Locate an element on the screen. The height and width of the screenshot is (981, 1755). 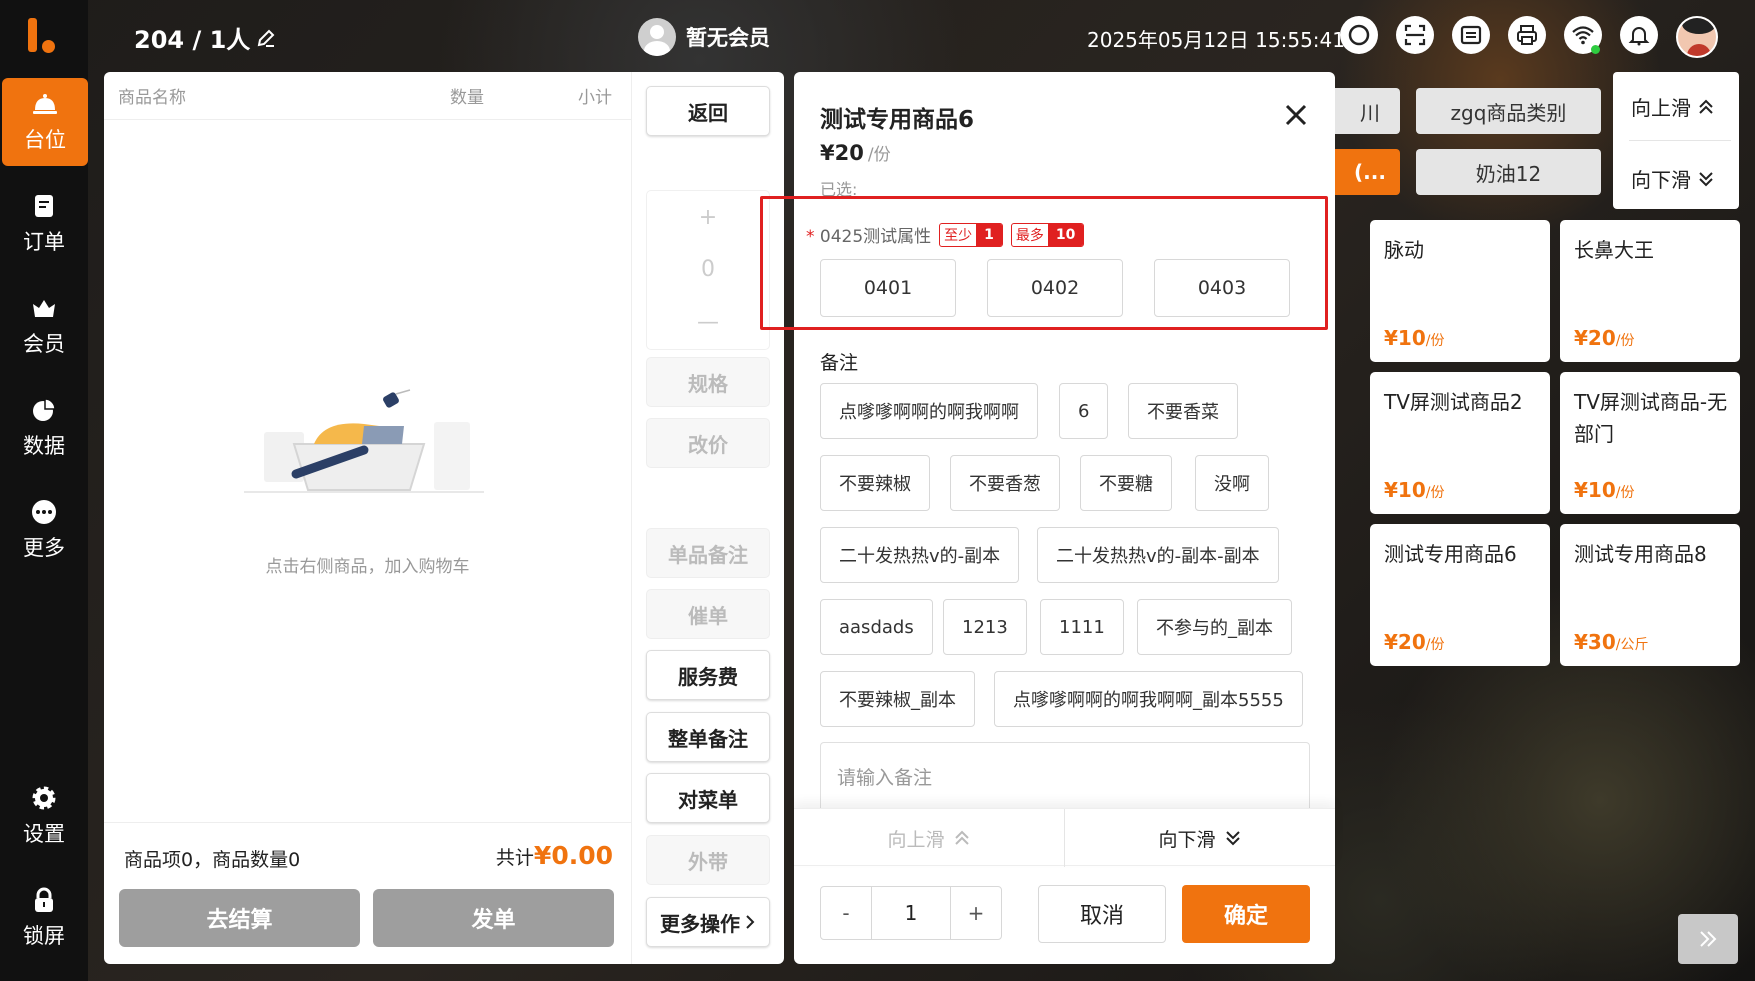
scan-icon is located at coordinates (1415, 35).